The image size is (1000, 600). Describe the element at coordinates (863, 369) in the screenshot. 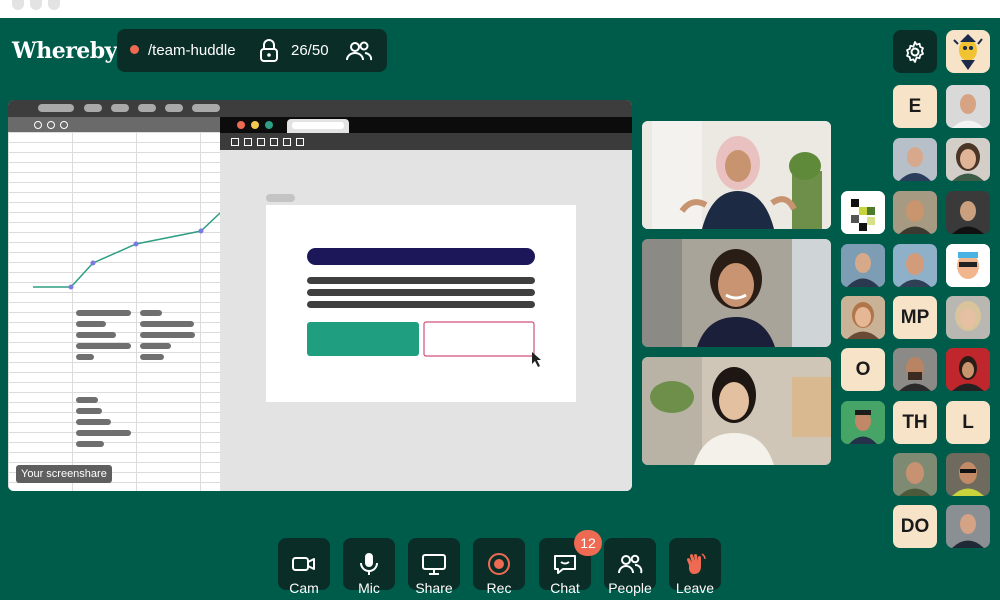

I see `participant-initials-o: O` at that location.